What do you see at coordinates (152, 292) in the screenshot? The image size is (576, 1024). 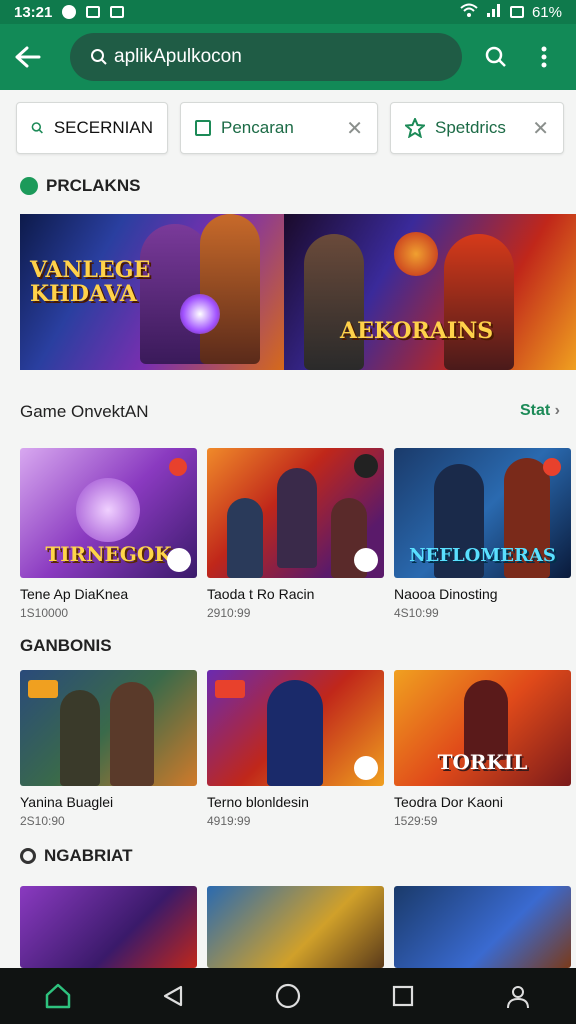 I see `banner-card: VANLEGE KHDAVA` at bounding box center [152, 292].